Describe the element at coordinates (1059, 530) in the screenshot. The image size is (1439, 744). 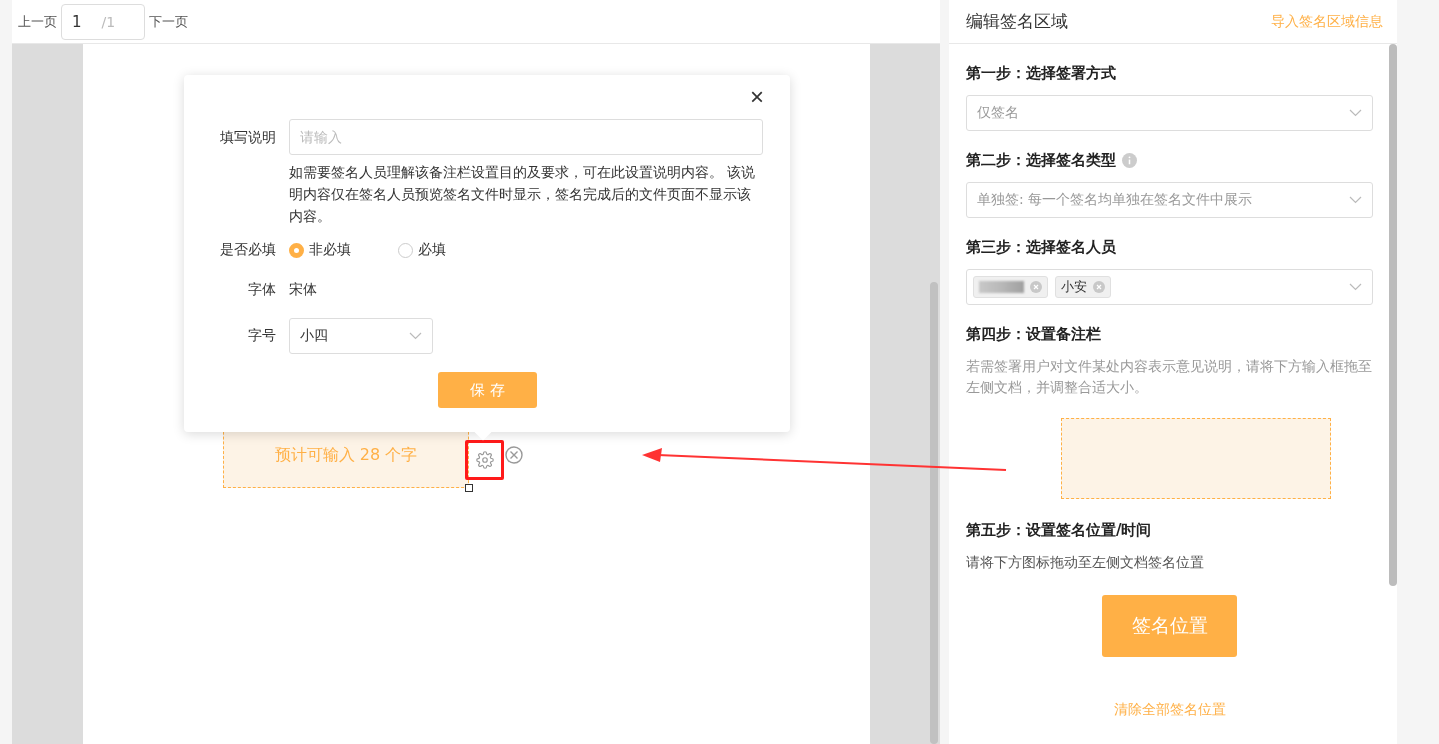
I see `step-title: 第五步：设置签名位置/时间` at that location.